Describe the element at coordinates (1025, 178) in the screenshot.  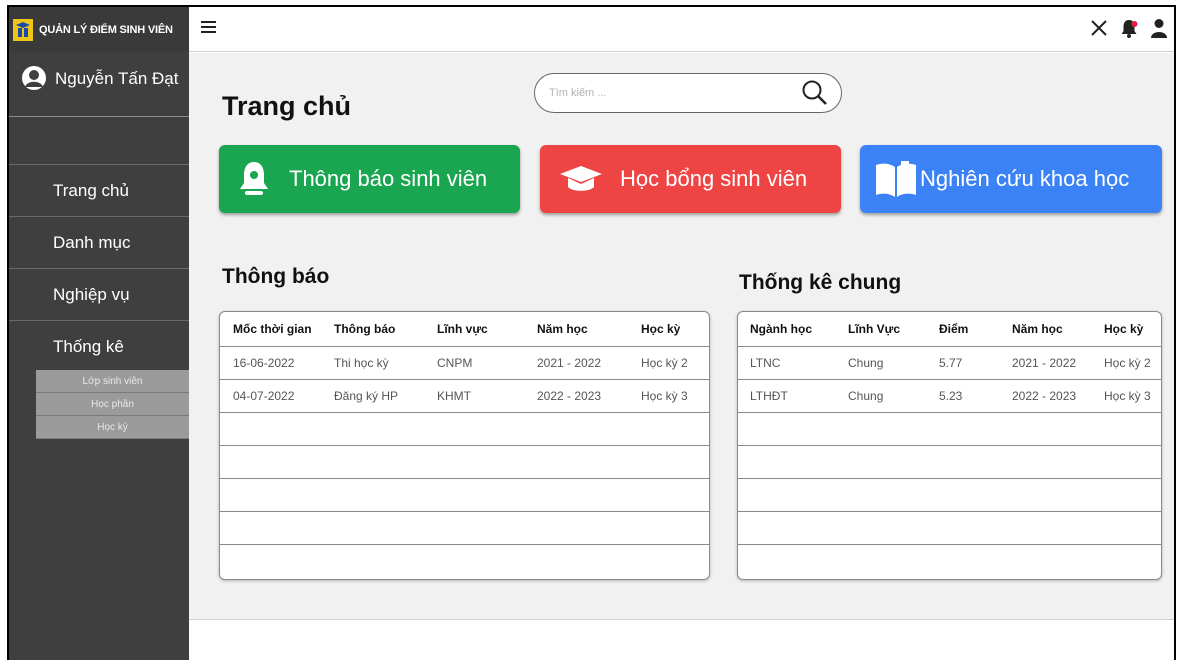
I see `card-label: Nghiên cứu khoa học` at that location.